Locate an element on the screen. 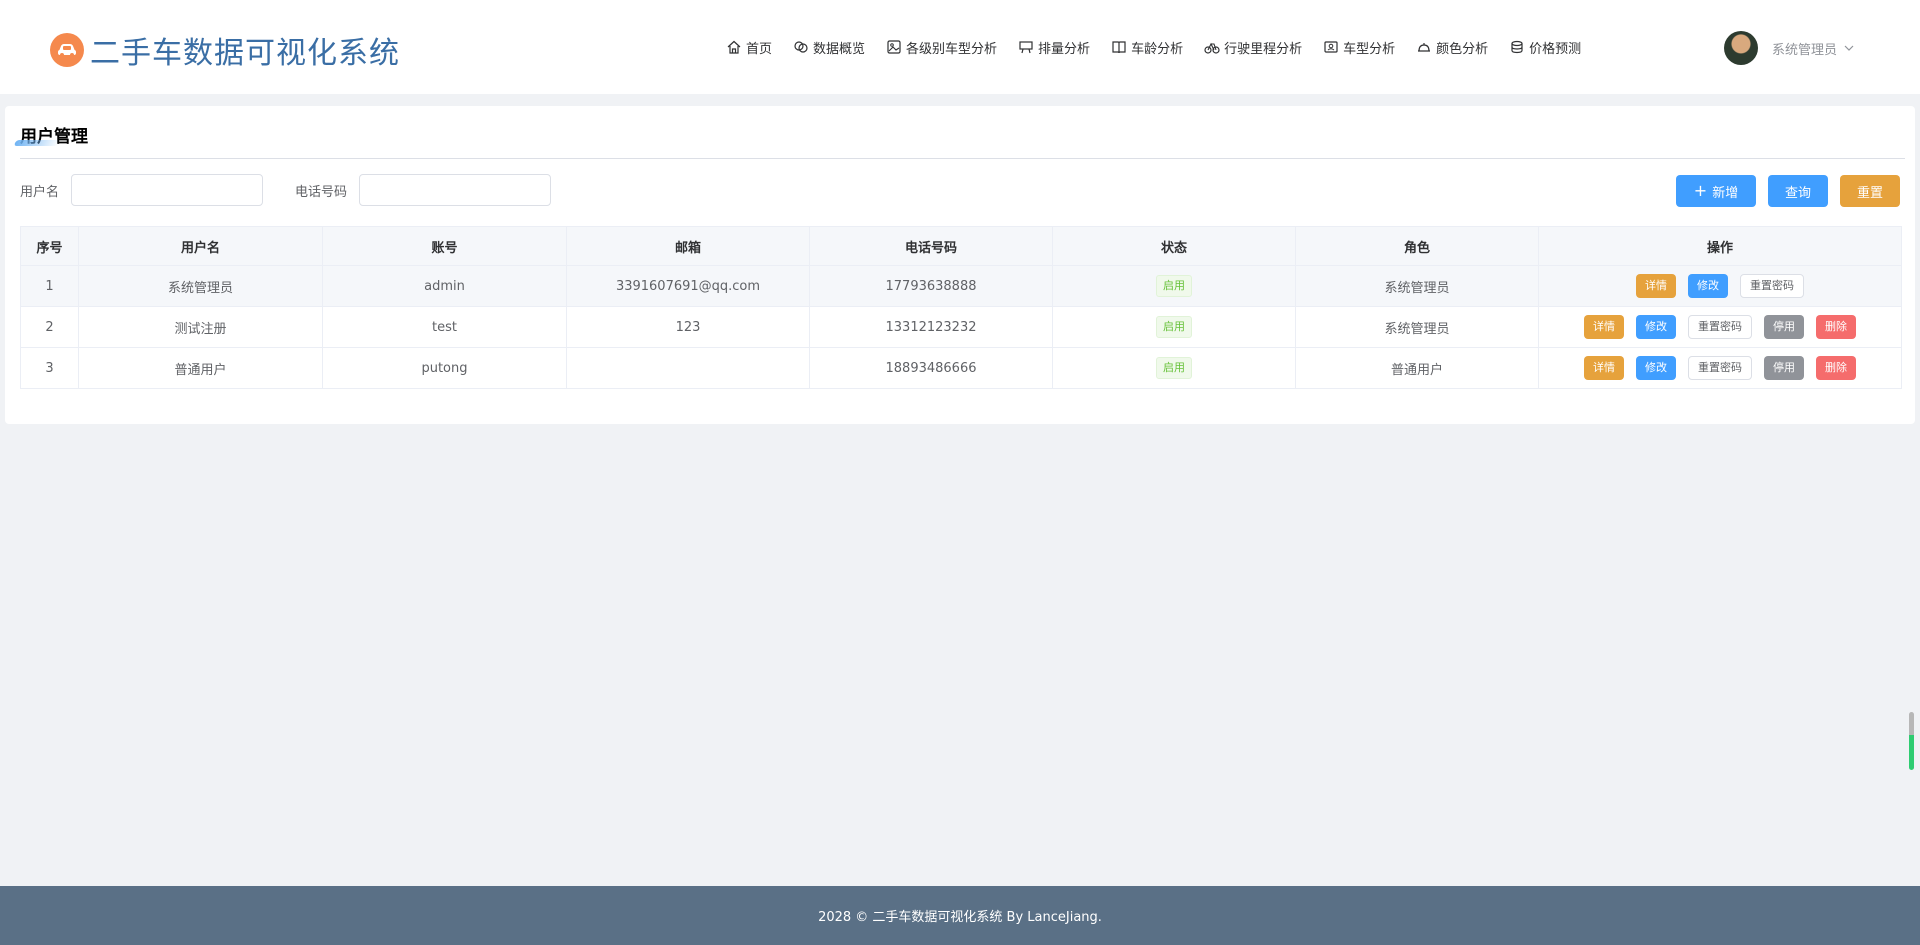 The image size is (1920, 945). query-button: 查询 is located at coordinates (1798, 191).